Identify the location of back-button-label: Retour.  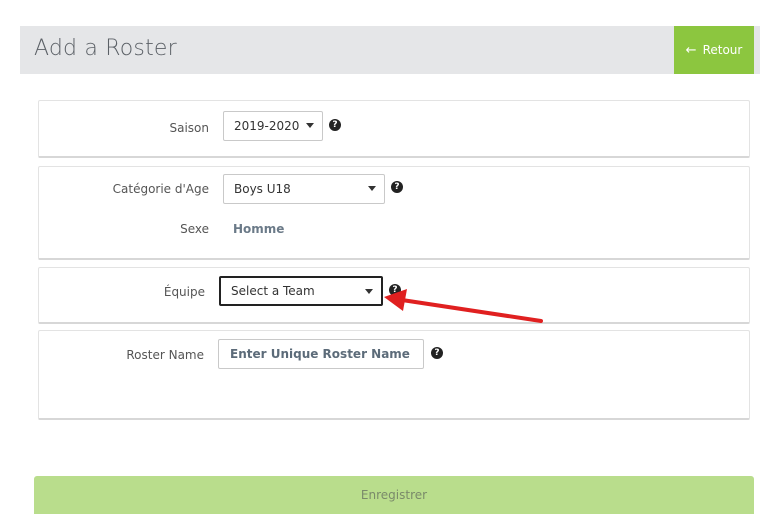
(722, 50).